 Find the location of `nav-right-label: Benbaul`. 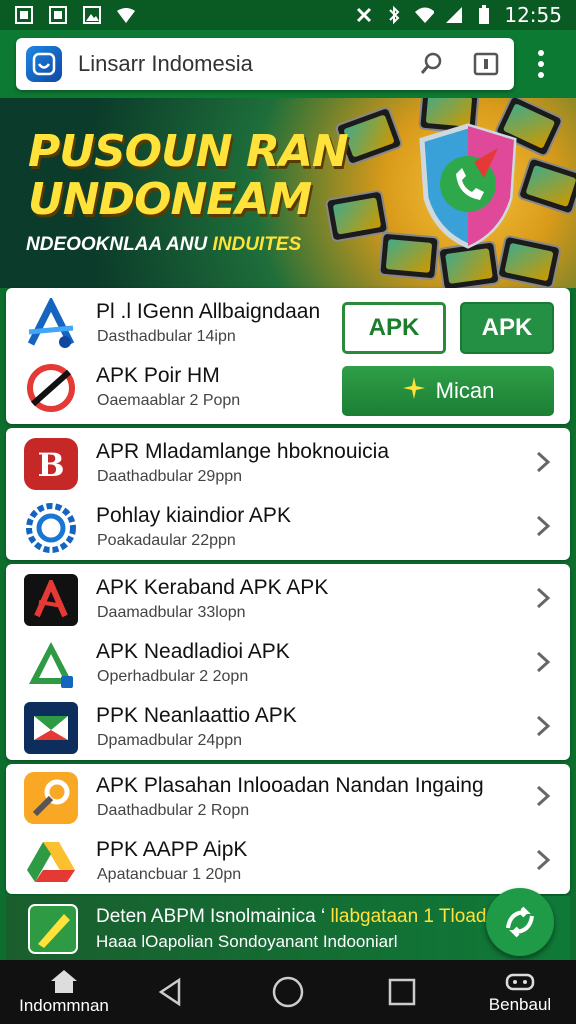

nav-right-label: Benbaul is located at coordinates (520, 1004).